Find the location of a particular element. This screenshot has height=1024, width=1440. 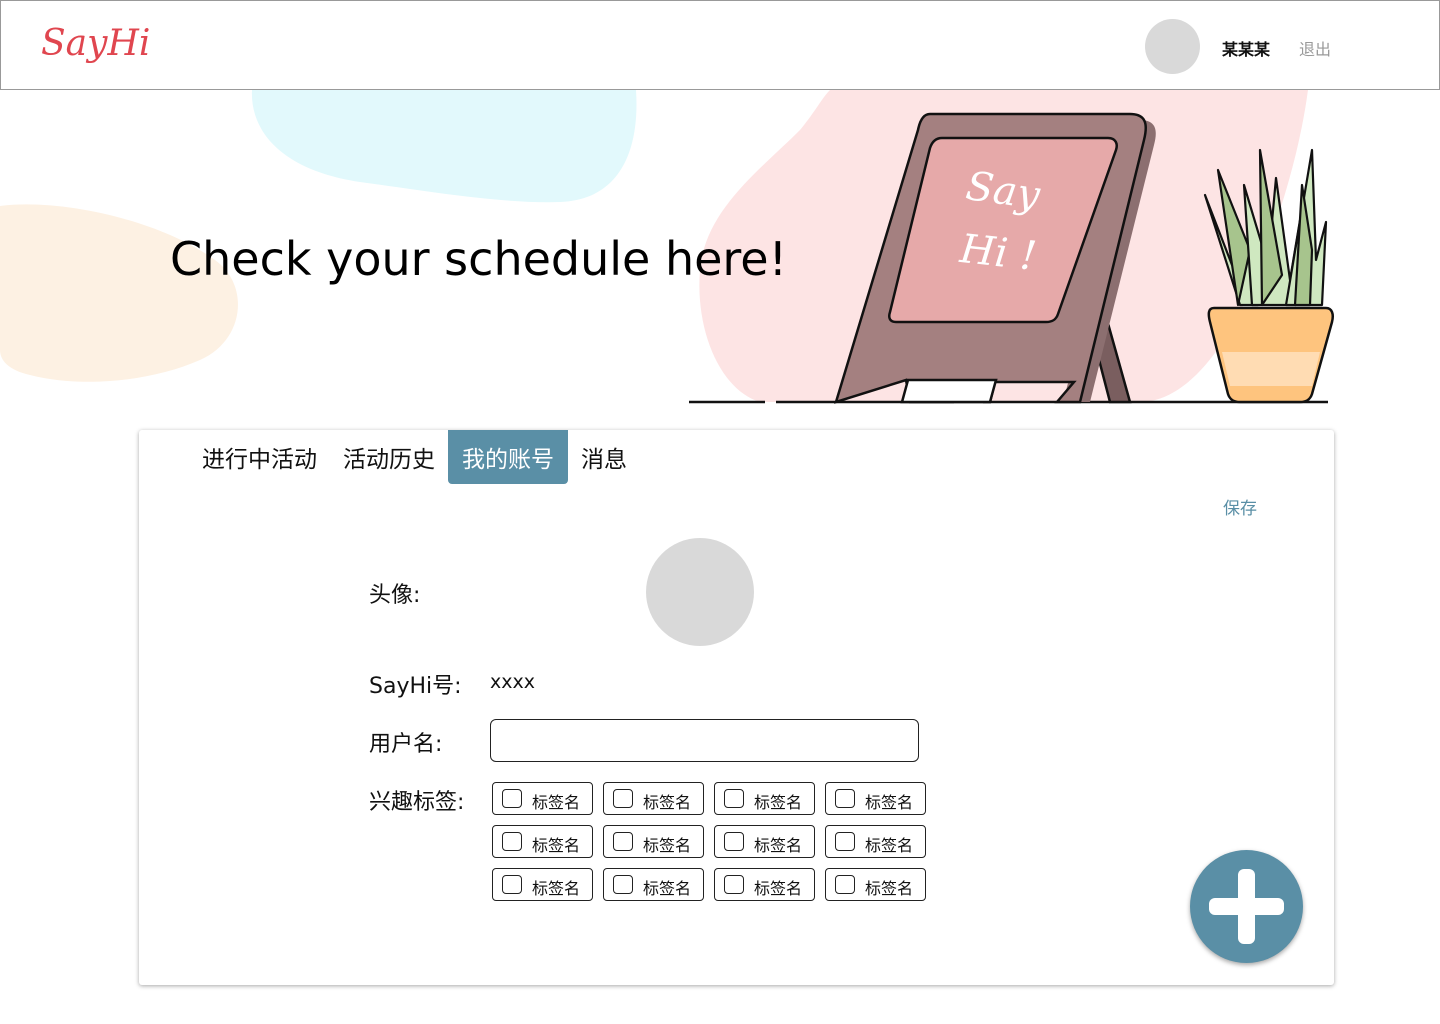

user-avatar is located at coordinates (1172, 46).